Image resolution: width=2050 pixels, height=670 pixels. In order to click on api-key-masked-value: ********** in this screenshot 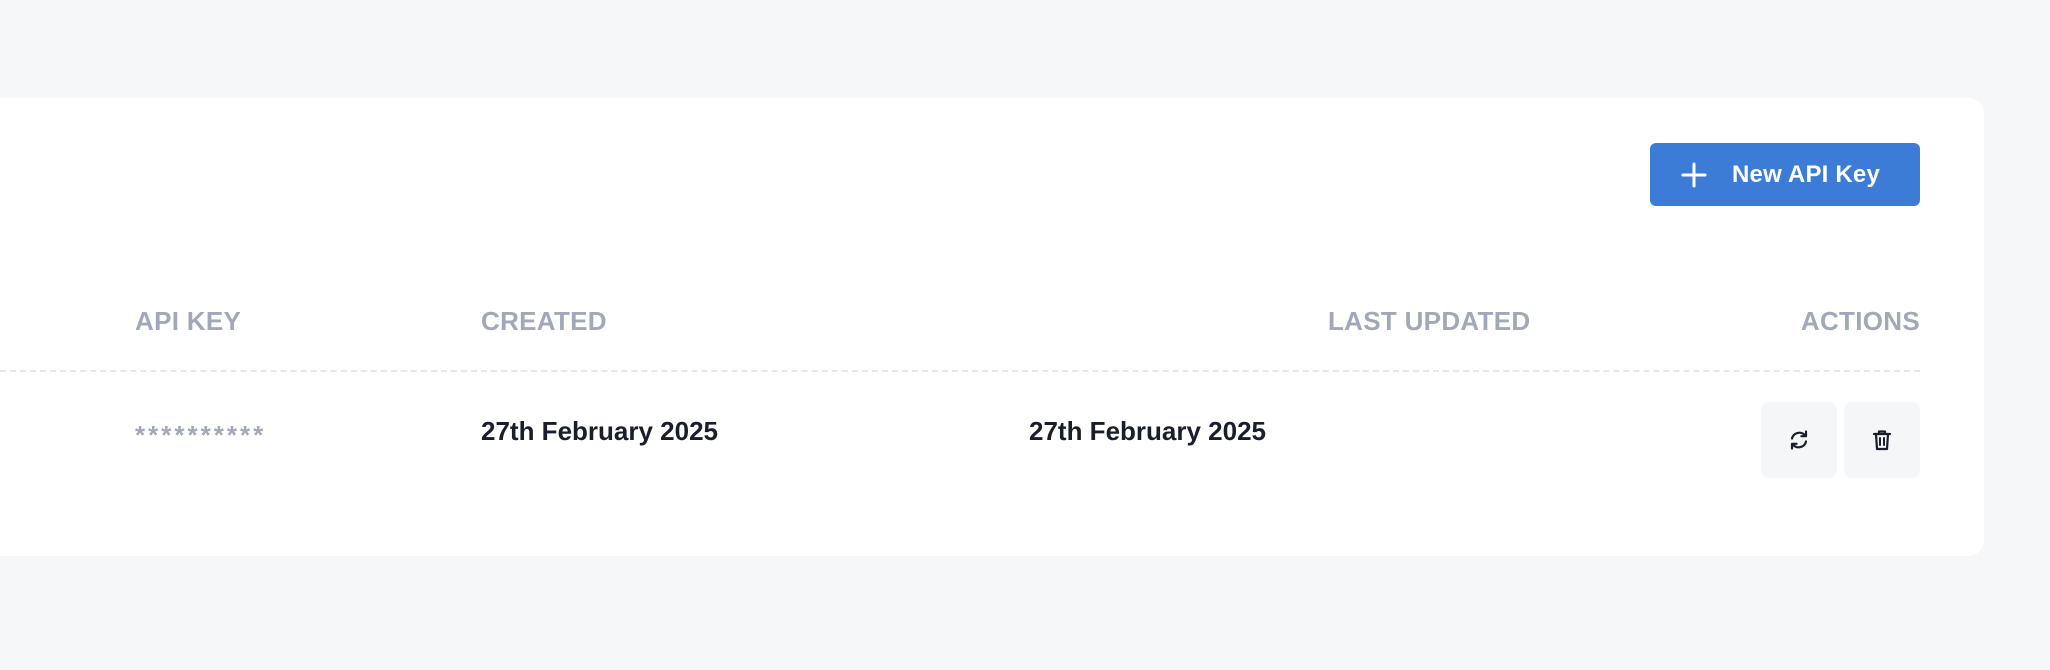, I will do `click(201, 435)`.